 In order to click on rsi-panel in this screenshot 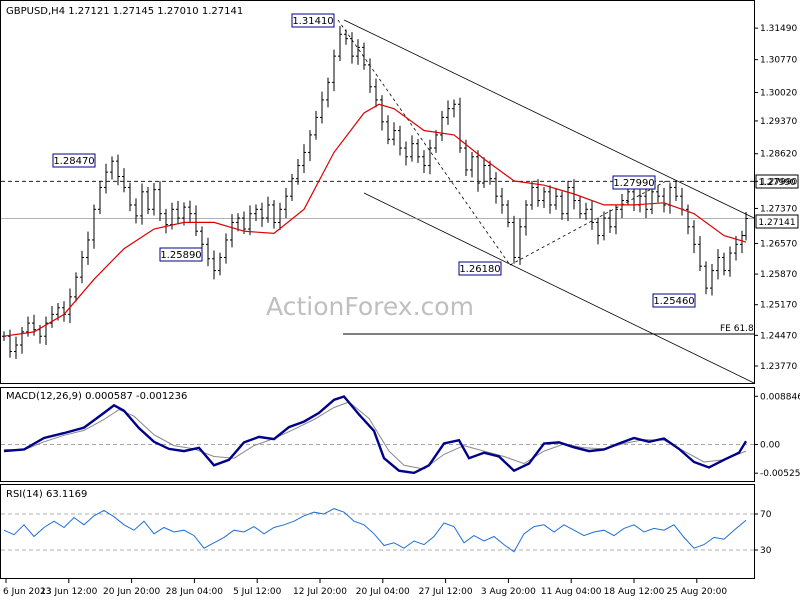, I will do `click(377, 531)`.